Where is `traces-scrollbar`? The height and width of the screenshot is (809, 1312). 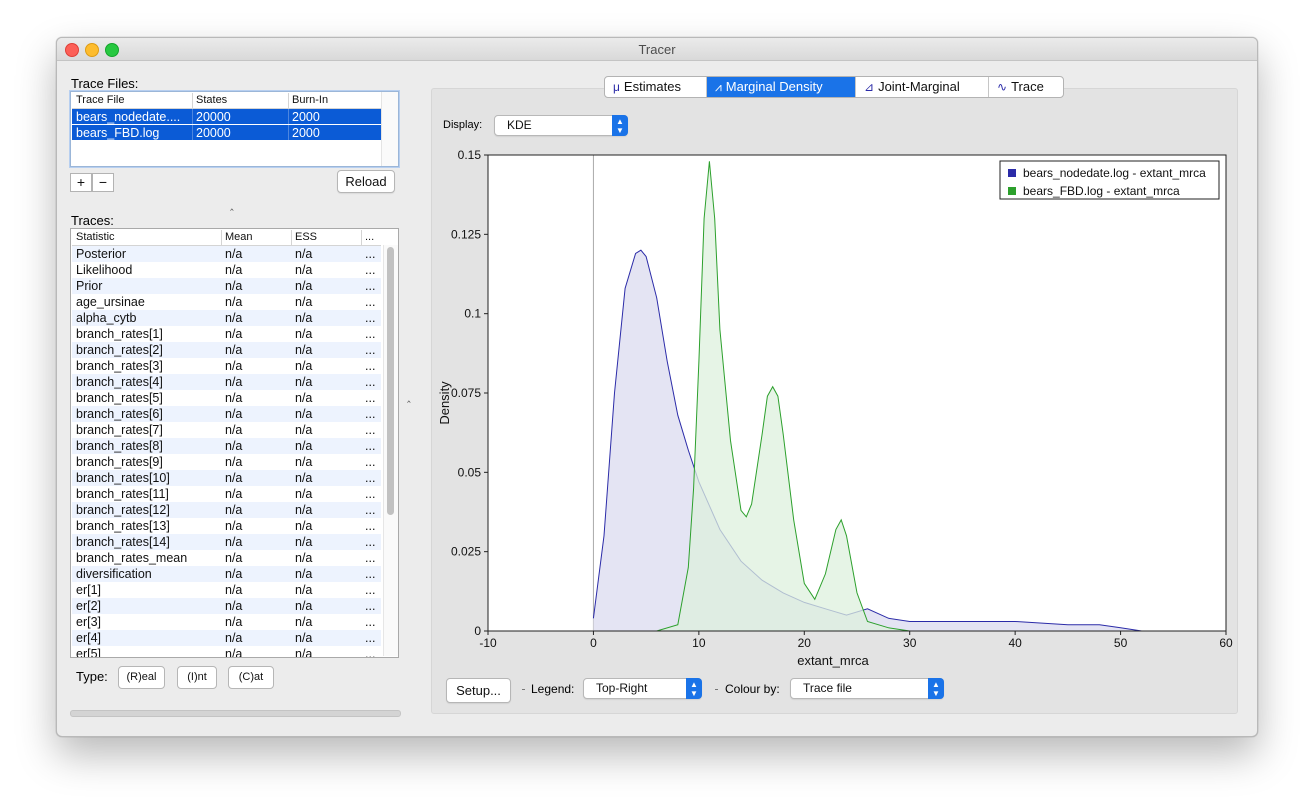
traces-scrollbar is located at coordinates (390, 450).